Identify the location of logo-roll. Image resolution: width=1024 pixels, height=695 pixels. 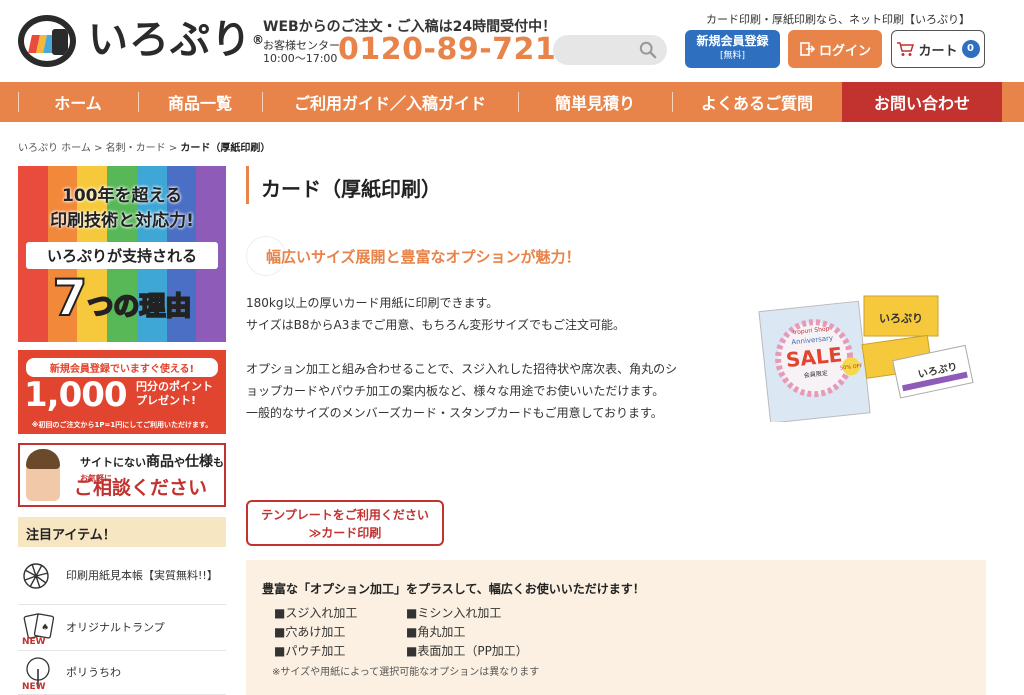
(60, 42).